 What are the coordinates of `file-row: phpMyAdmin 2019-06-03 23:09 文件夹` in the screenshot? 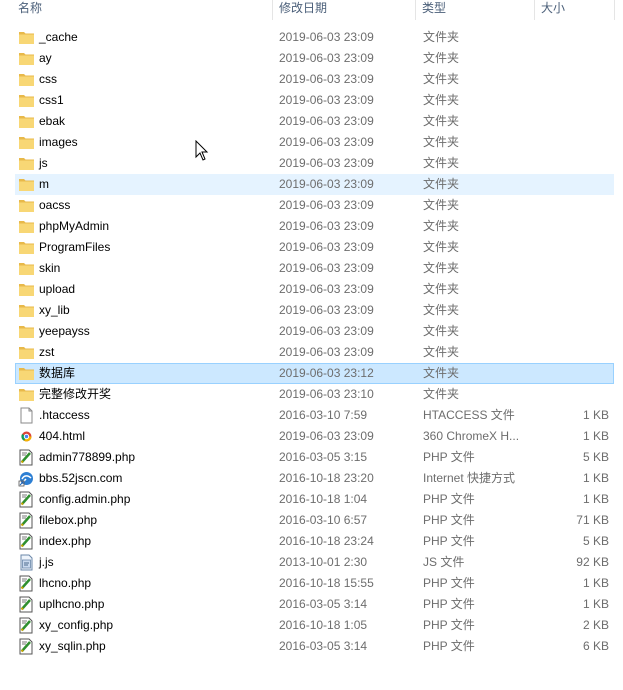 It's located at (311, 226).